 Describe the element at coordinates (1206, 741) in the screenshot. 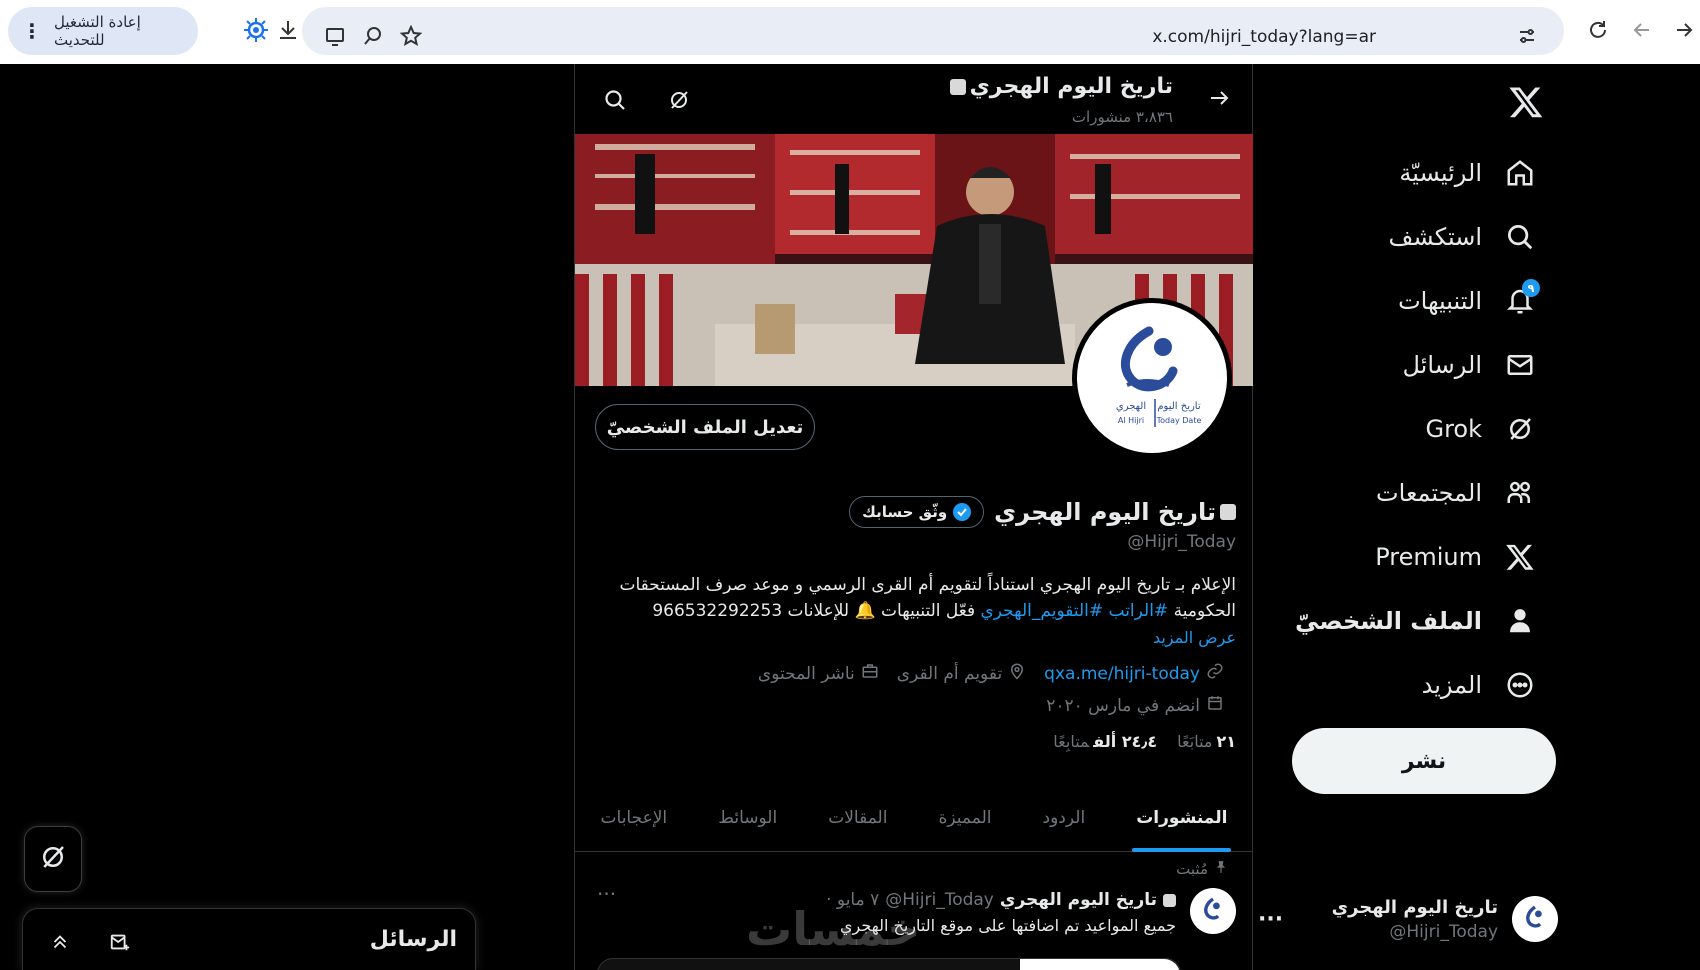

I see `following-stat: ٢١متابَعًا` at that location.